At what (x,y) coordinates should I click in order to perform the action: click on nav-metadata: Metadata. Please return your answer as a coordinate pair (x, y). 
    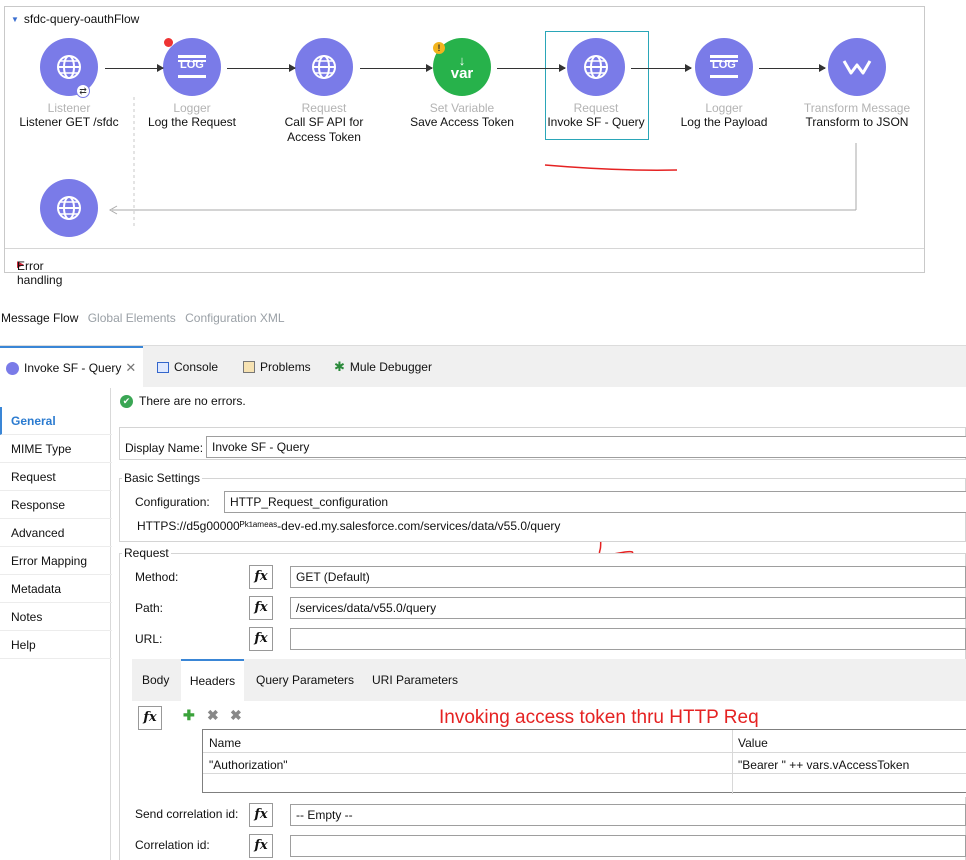
    Looking at the image, I should click on (56, 589).